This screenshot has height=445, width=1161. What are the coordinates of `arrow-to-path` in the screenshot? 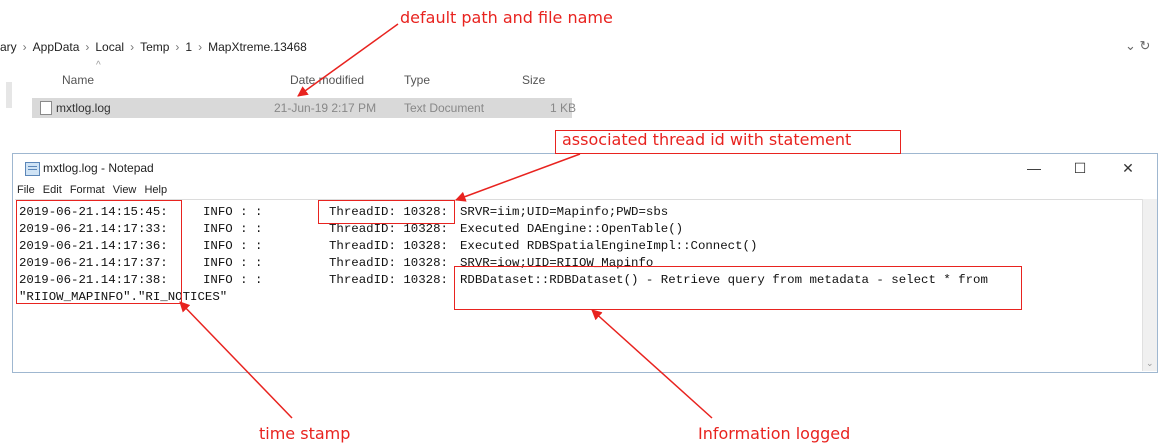 It's located at (348, 60).